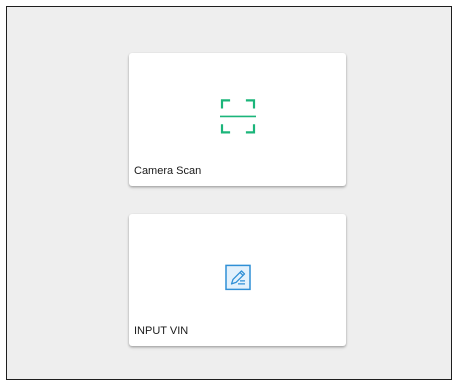 The height and width of the screenshot is (386, 460). I want to click on edit-document-icon, so click(237, 277).